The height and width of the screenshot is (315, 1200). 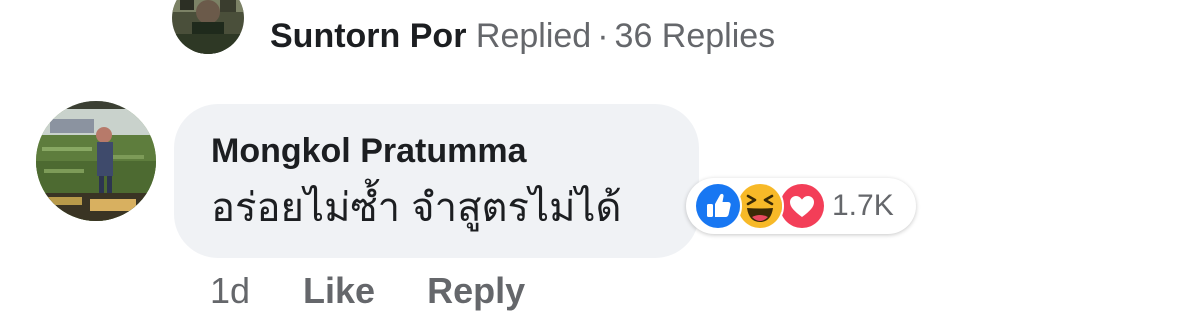 What do you see at coordinates (476, 291) in the screenshot?
I see `reply-button: Reply` at bounding box center [476, 291].